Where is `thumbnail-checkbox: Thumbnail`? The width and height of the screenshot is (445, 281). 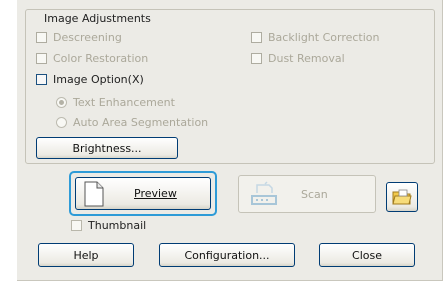 thumbnail-checkbox: Thumbnail is located at coordinates (108, 225).